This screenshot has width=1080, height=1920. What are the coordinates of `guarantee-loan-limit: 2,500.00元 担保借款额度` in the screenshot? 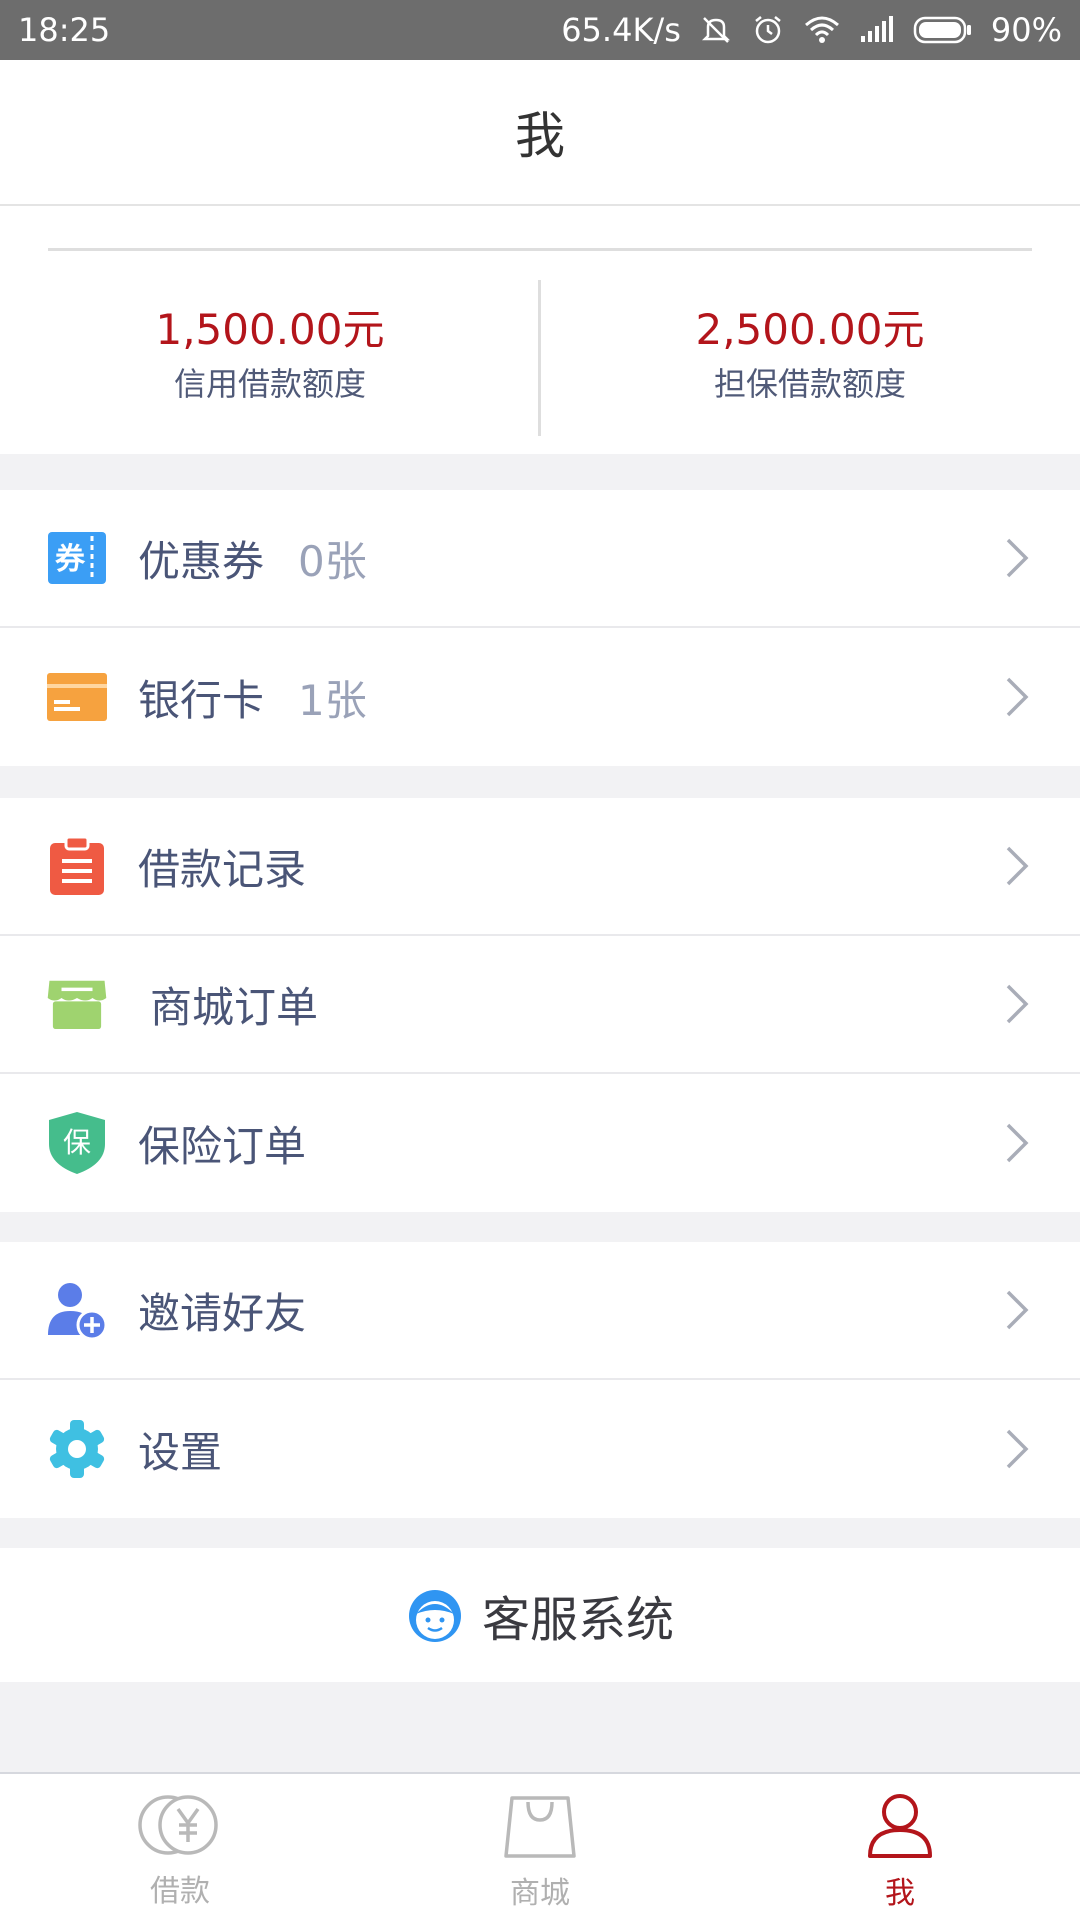 It's located at (810, 354).